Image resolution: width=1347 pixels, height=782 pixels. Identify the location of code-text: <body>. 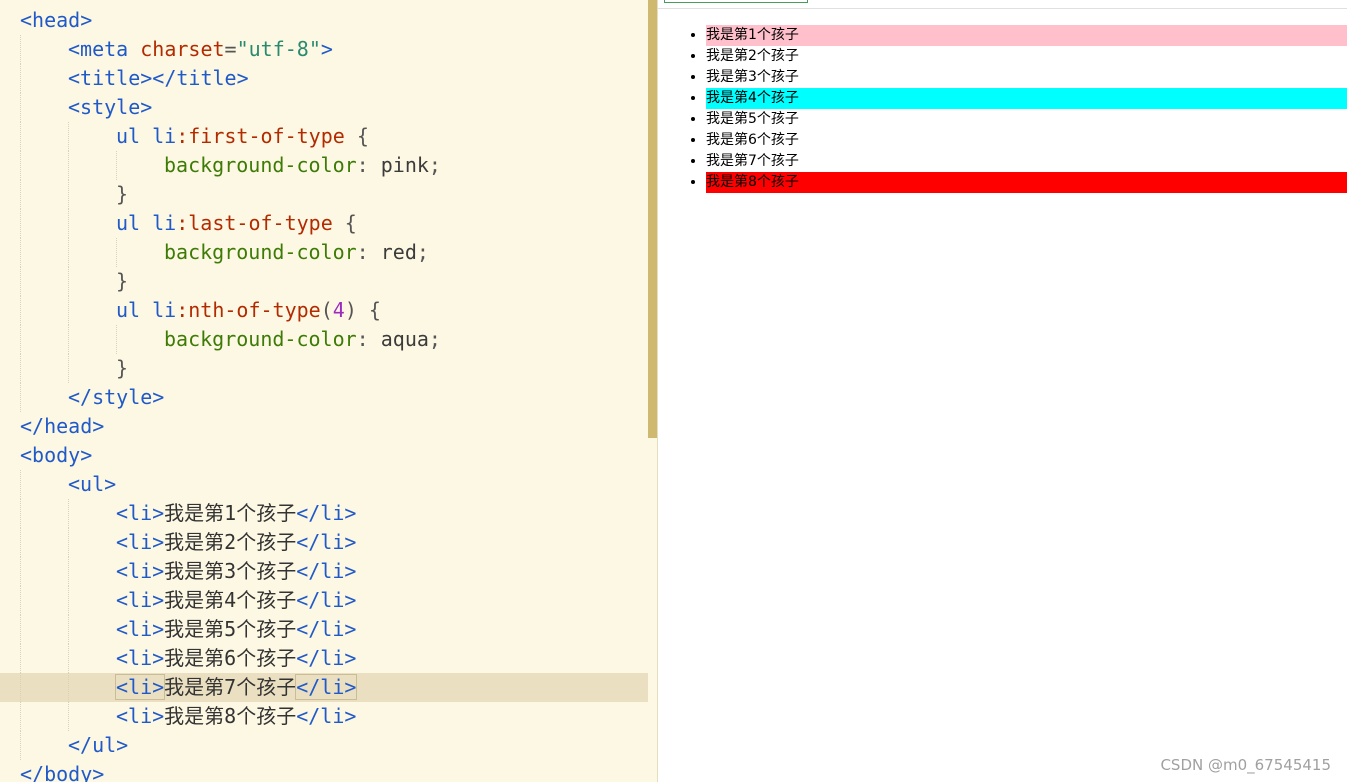
(56, 455).